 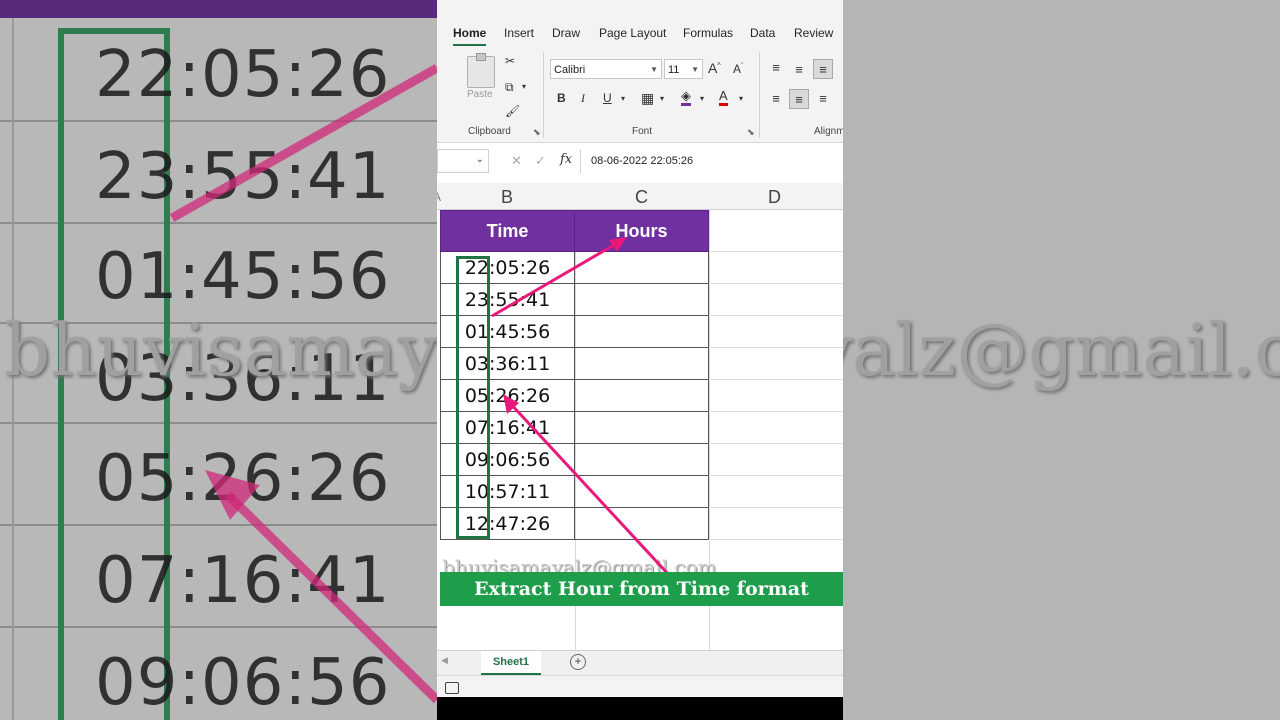 I want to click on tab-page-layout: Page Layout, so click(x=632, y=33).